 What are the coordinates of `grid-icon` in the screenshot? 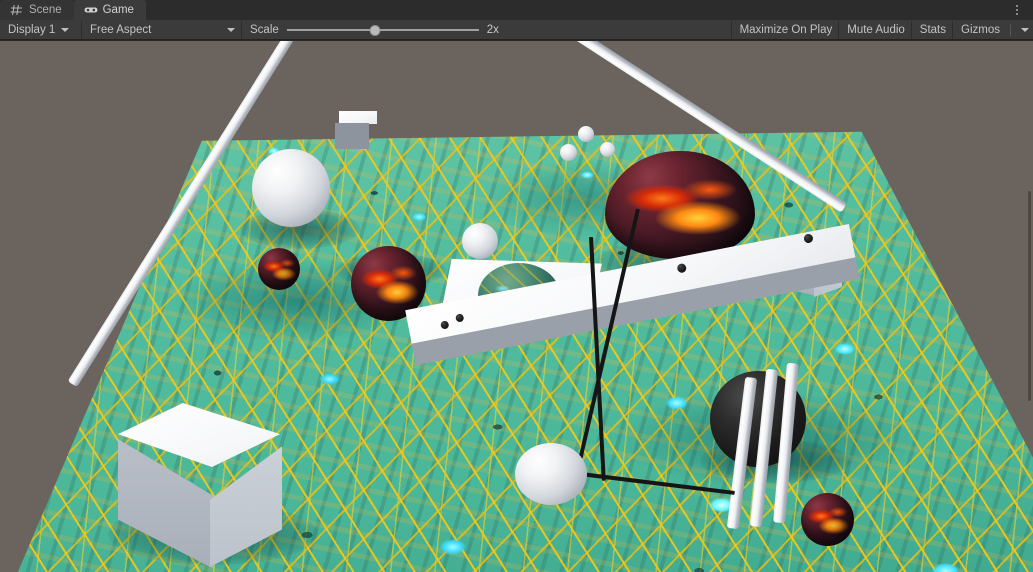 It's located at (16, 10).